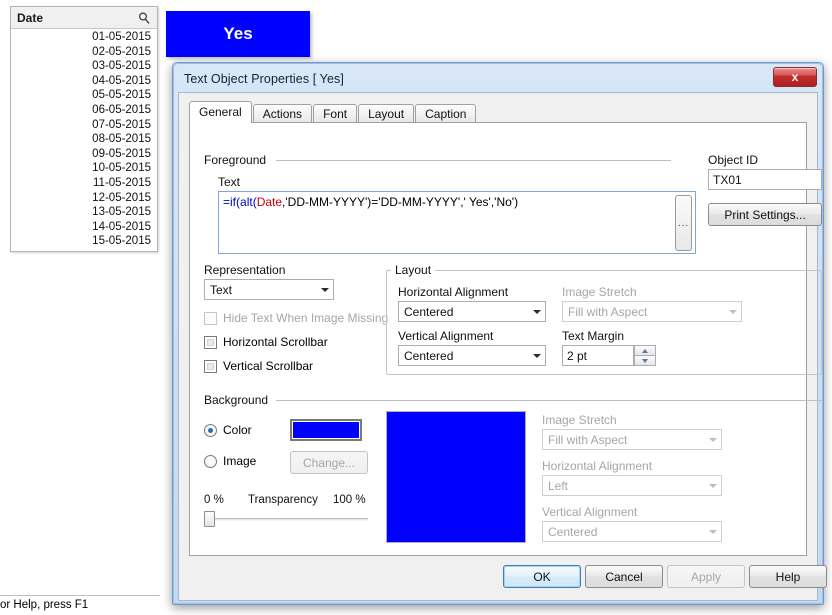 This screenshot has height=615, width=832. I want to click on listbox-title: Date, so click(30, 17).